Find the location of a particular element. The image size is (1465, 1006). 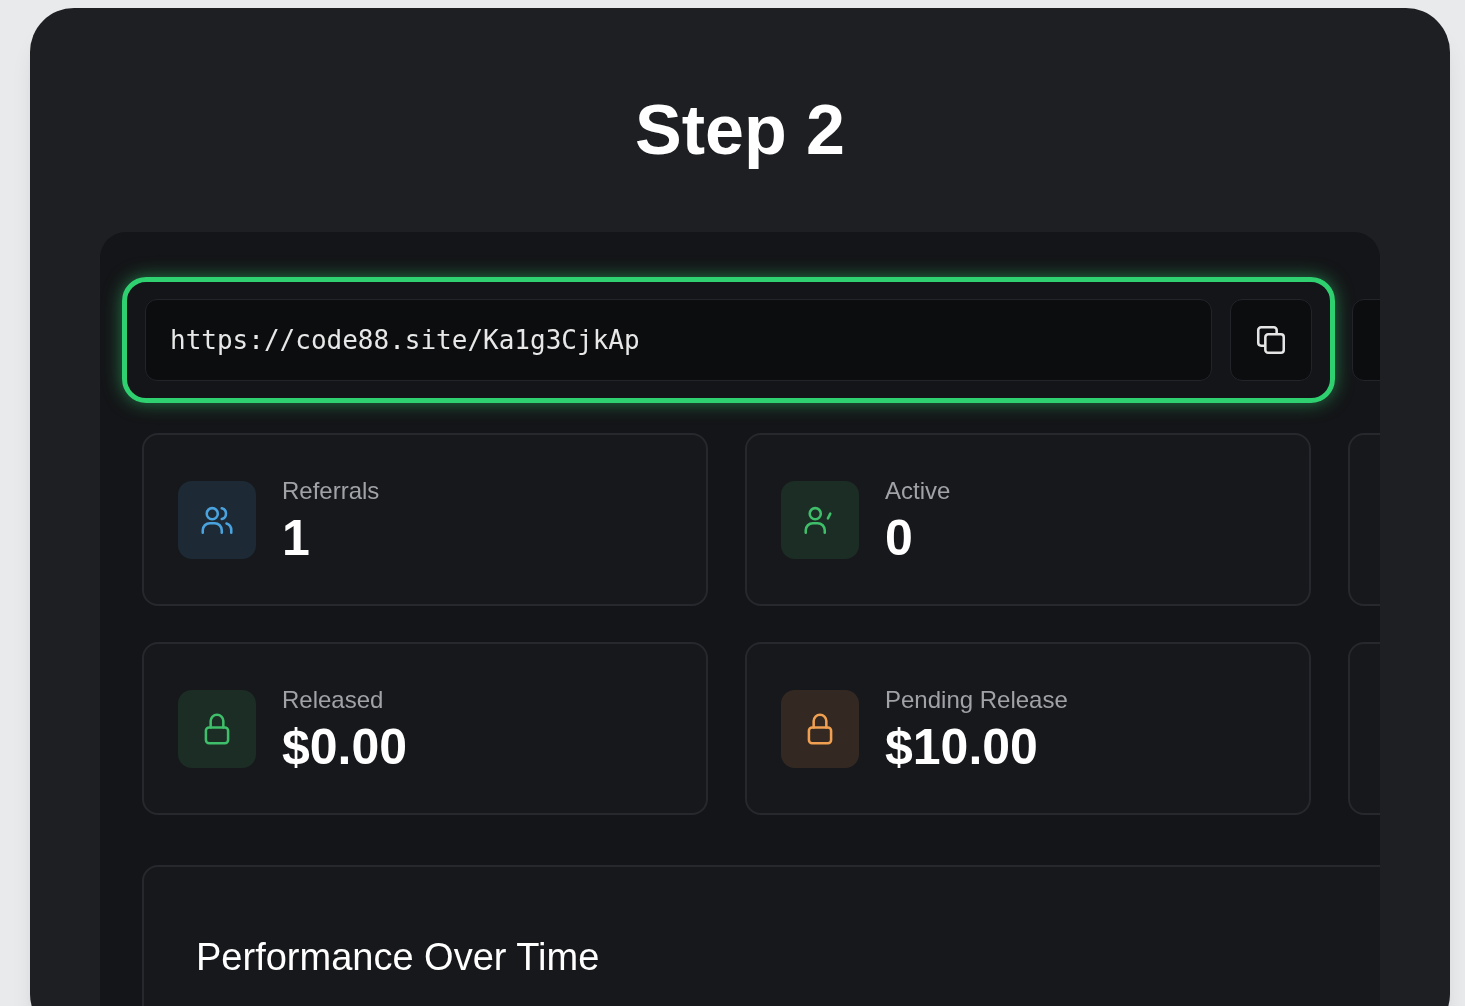

stat-value: $0.00 is located at coordinates (345, 746).